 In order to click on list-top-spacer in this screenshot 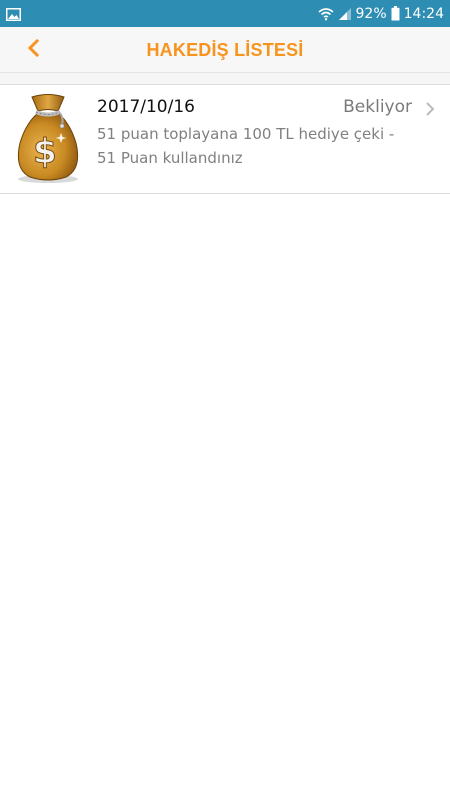, I will do `click(225, 79)`.